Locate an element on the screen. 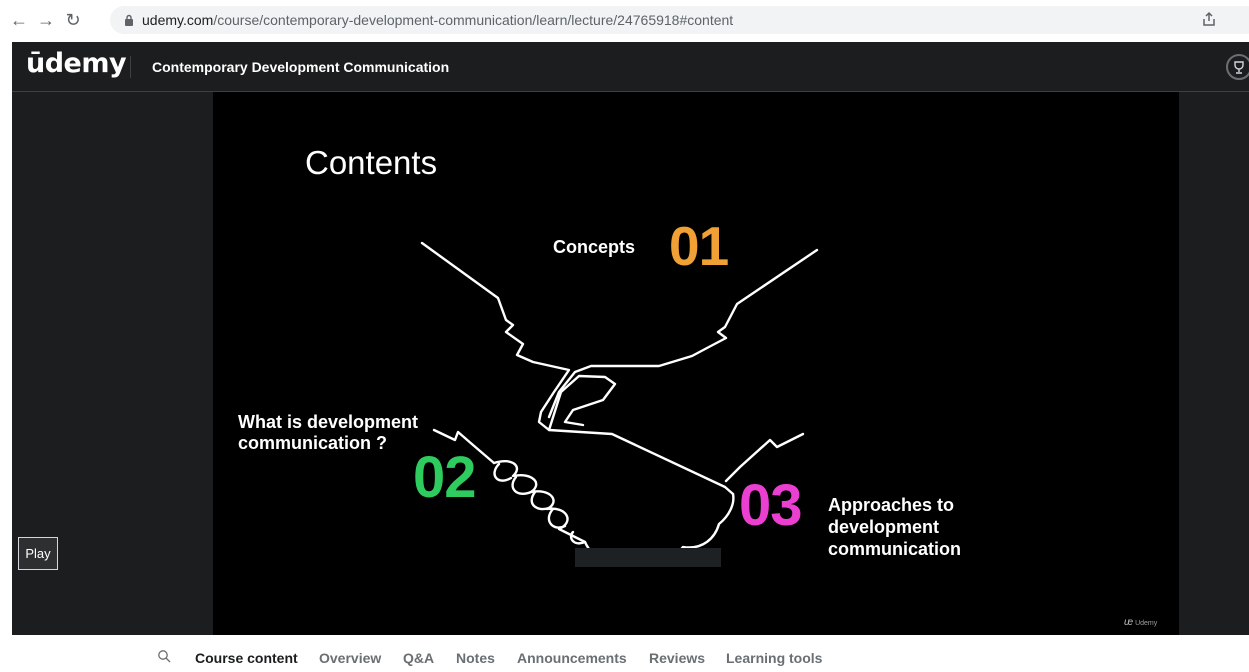 This screenshot has height=672, width=1249. tab-learning-tools: Learning tools is located at coordinates (774, 658).